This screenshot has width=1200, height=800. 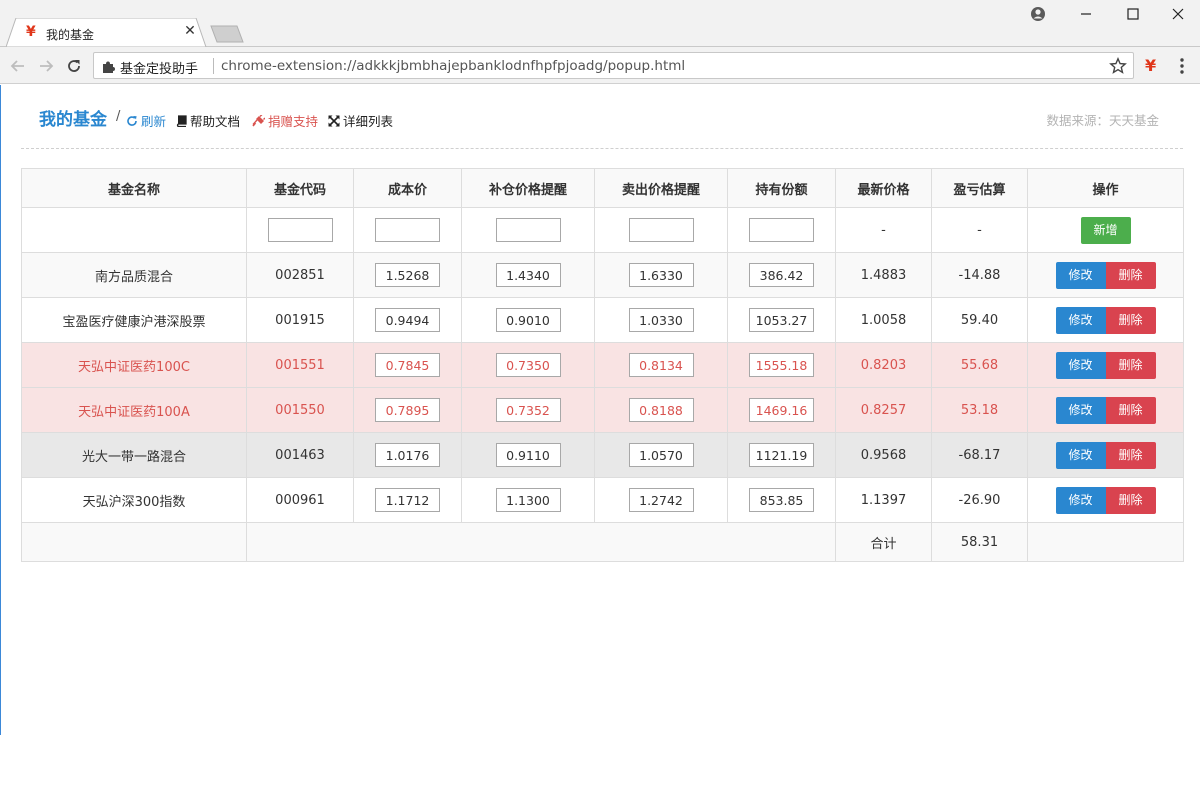 I want to click on fund-code: 000961, so click(x=300, y=500).